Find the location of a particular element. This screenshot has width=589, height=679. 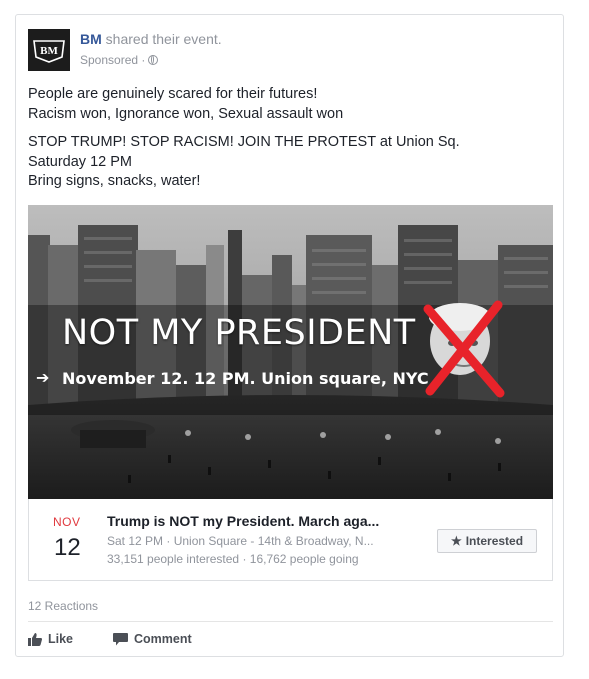

thumbs-up-icon is located at coordinates (35, 639).